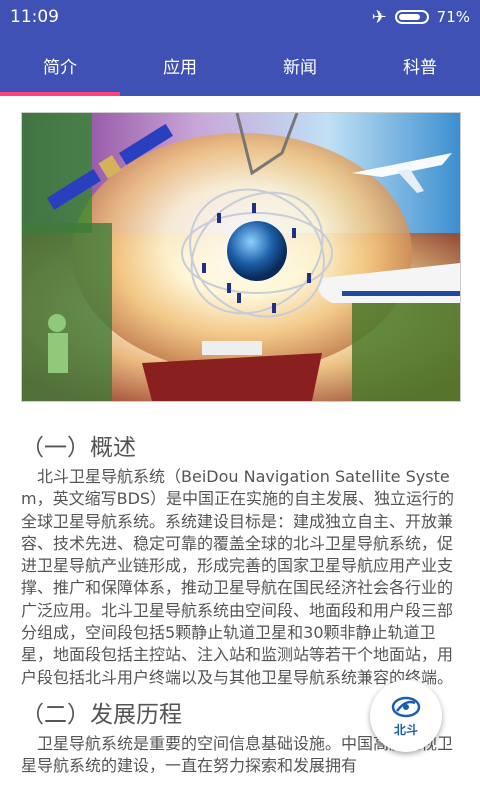 The width and height of the screenshot is (480, 800). I want to click on status-icons: ✈ 71%, so click(421, 17).